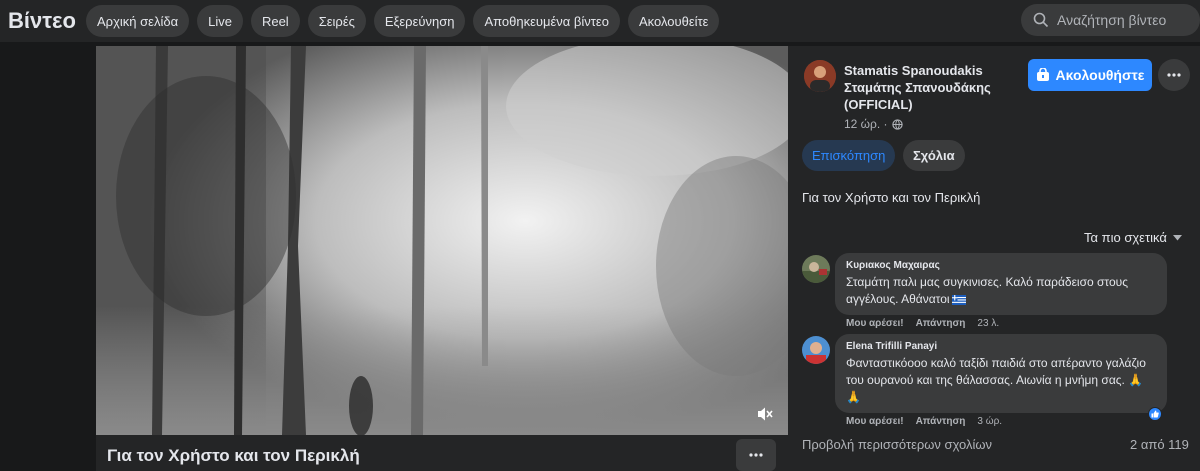 The image size is (1200, 471). I want to click on search-icon, so click(1041, 20).